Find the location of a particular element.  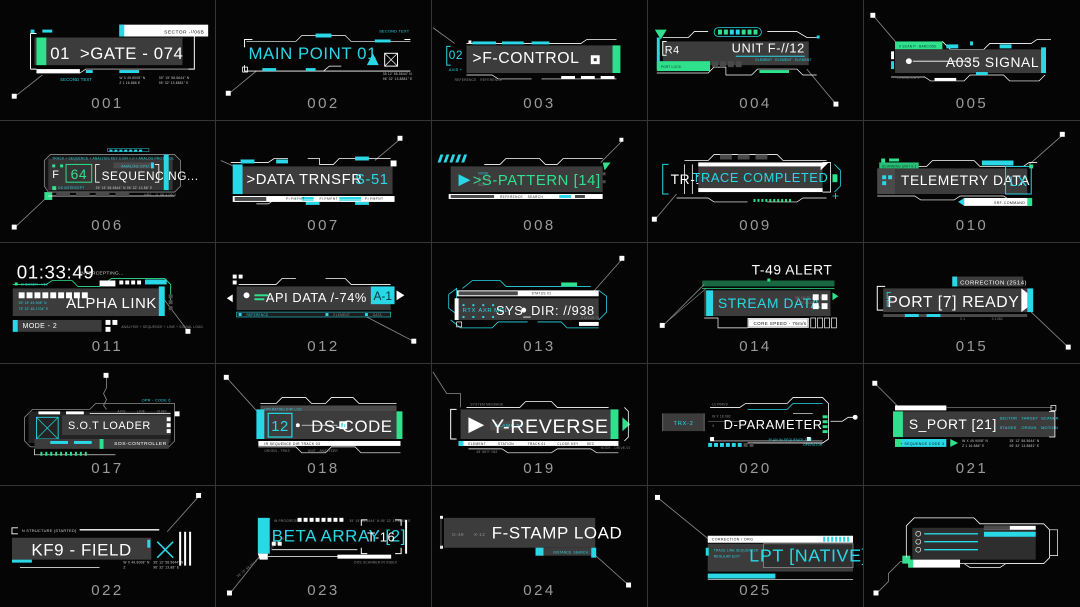

callout-title: S.O.T LOADER is located at coordinates (109, 426).